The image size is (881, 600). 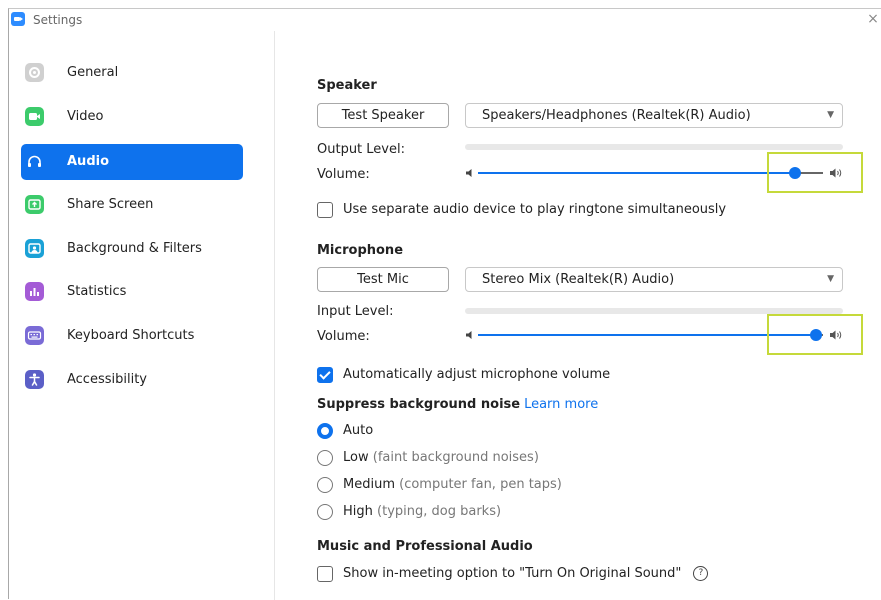 I want to click on learn-more-link: Learn more, so click(x=561, y=404).